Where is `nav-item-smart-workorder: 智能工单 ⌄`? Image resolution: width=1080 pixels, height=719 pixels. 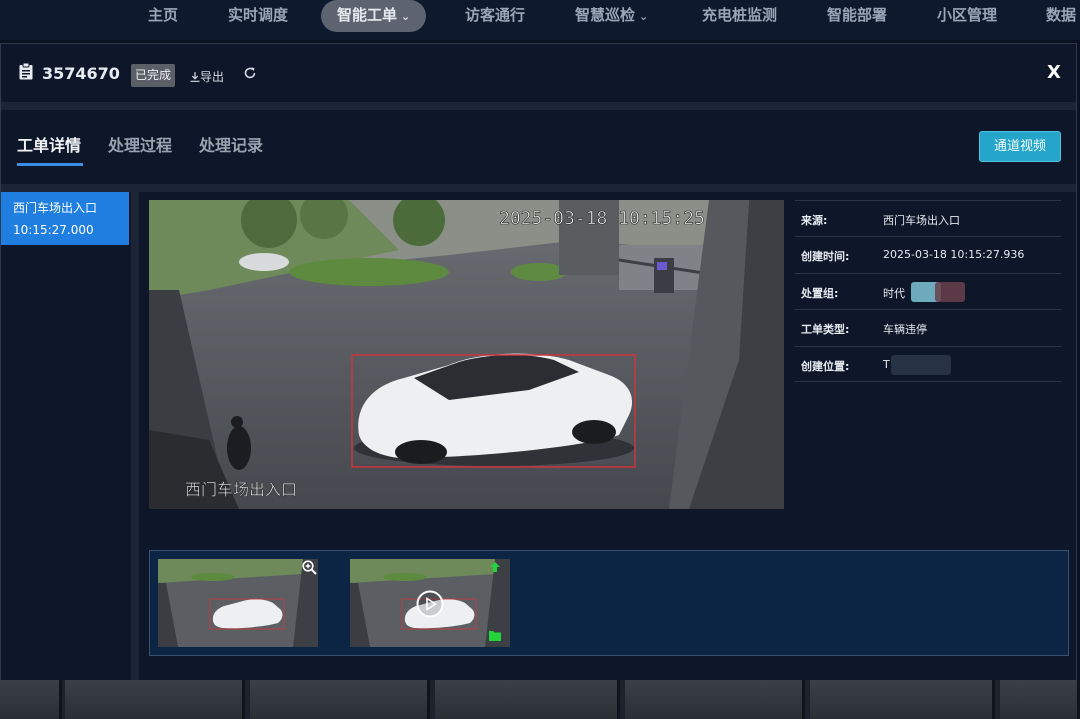 nav-item-smart-workorder: 智能工单 ⌄ is located at coordinates (374, 16).